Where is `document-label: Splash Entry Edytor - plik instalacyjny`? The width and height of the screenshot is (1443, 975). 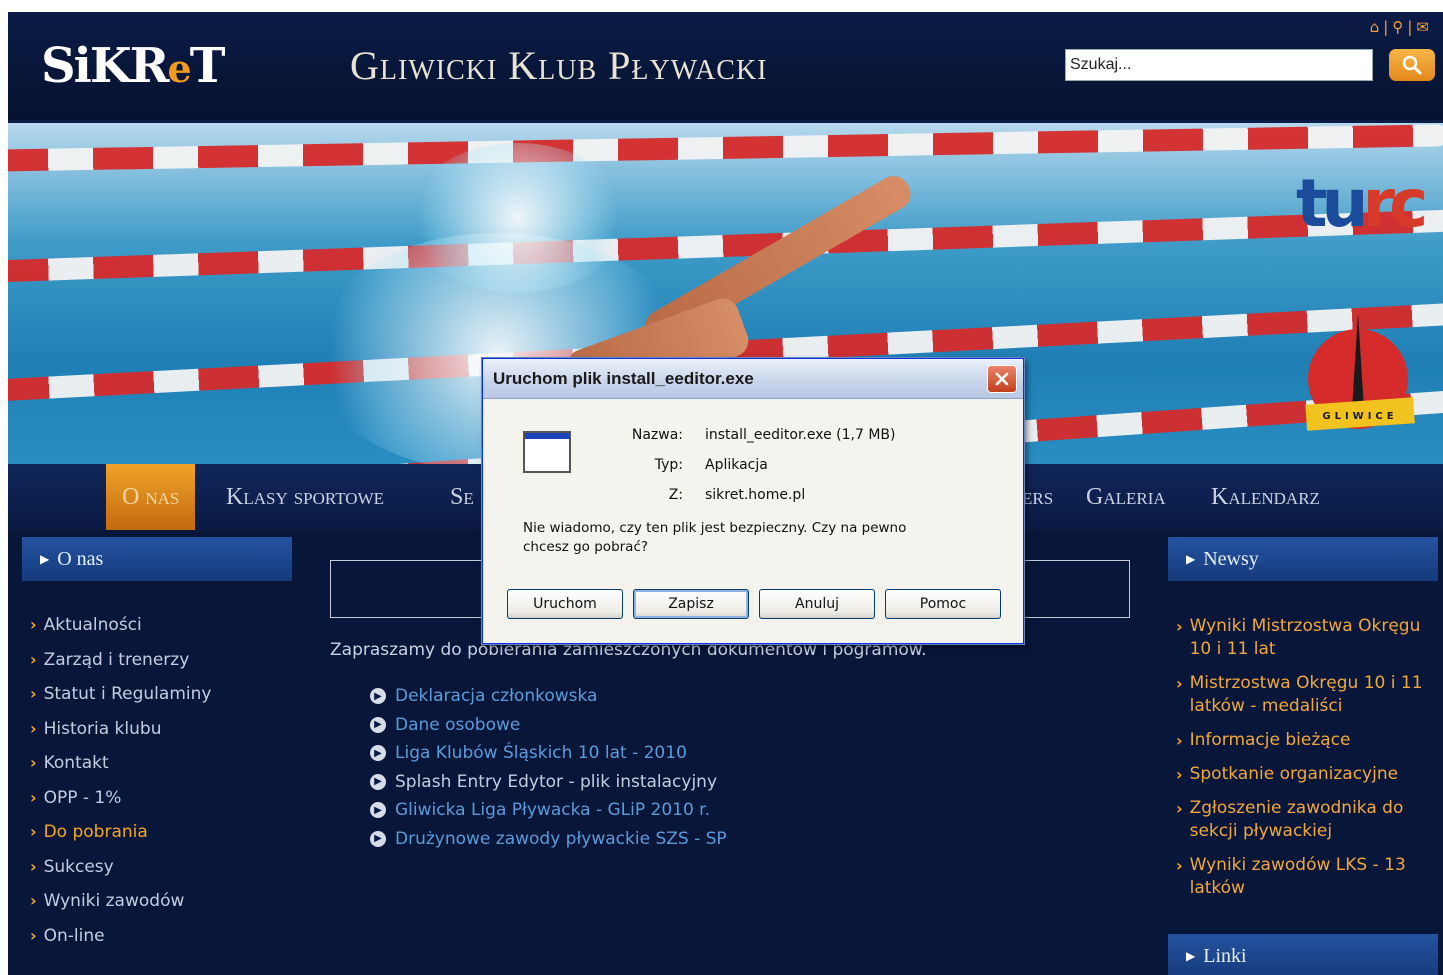
document-label: Splash Entry Edytor - plik instalacyjny is located at coordinates (556, 781).